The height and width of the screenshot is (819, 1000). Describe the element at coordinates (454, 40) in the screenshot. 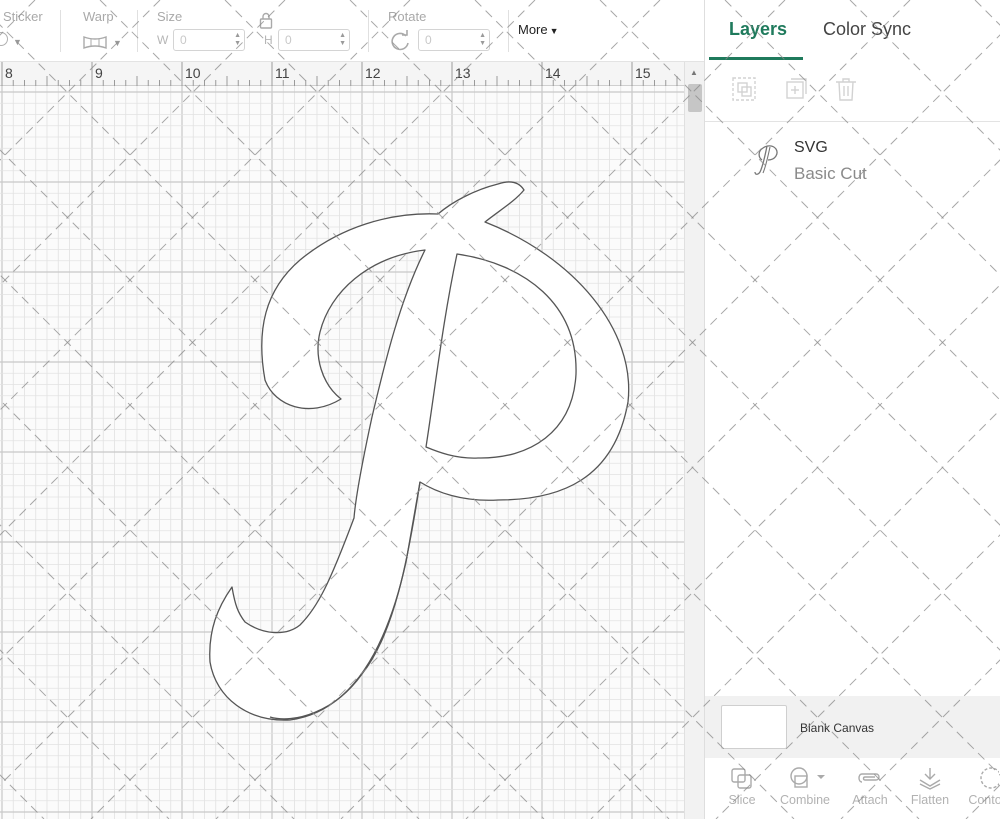

I see `rotate-input: 0 ▲ ▼` at that location.